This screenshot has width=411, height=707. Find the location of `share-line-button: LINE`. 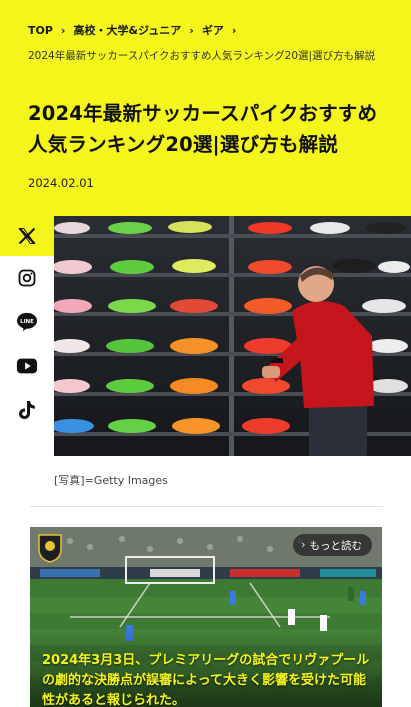

share-line-button: LINE is located at coordinates (27, 322).